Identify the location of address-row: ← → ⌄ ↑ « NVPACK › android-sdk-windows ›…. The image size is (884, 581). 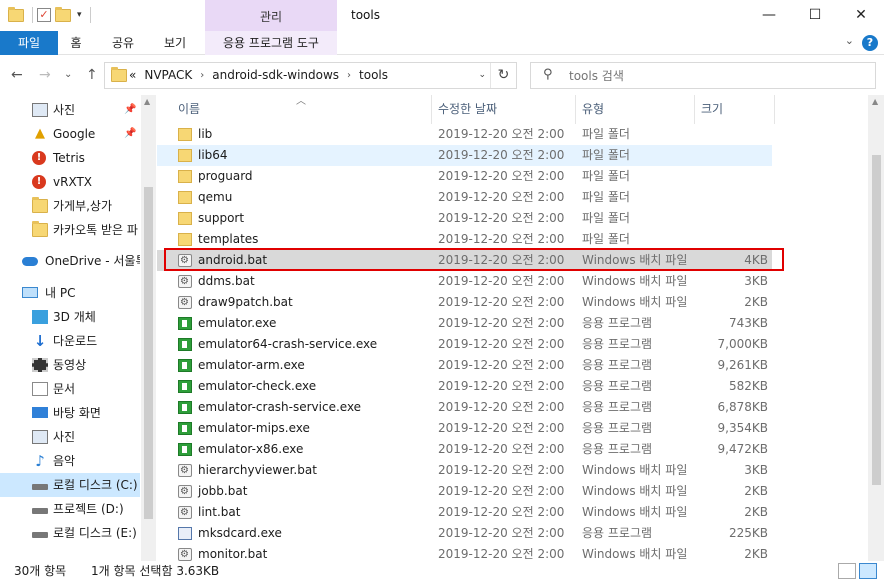
(442, 75).